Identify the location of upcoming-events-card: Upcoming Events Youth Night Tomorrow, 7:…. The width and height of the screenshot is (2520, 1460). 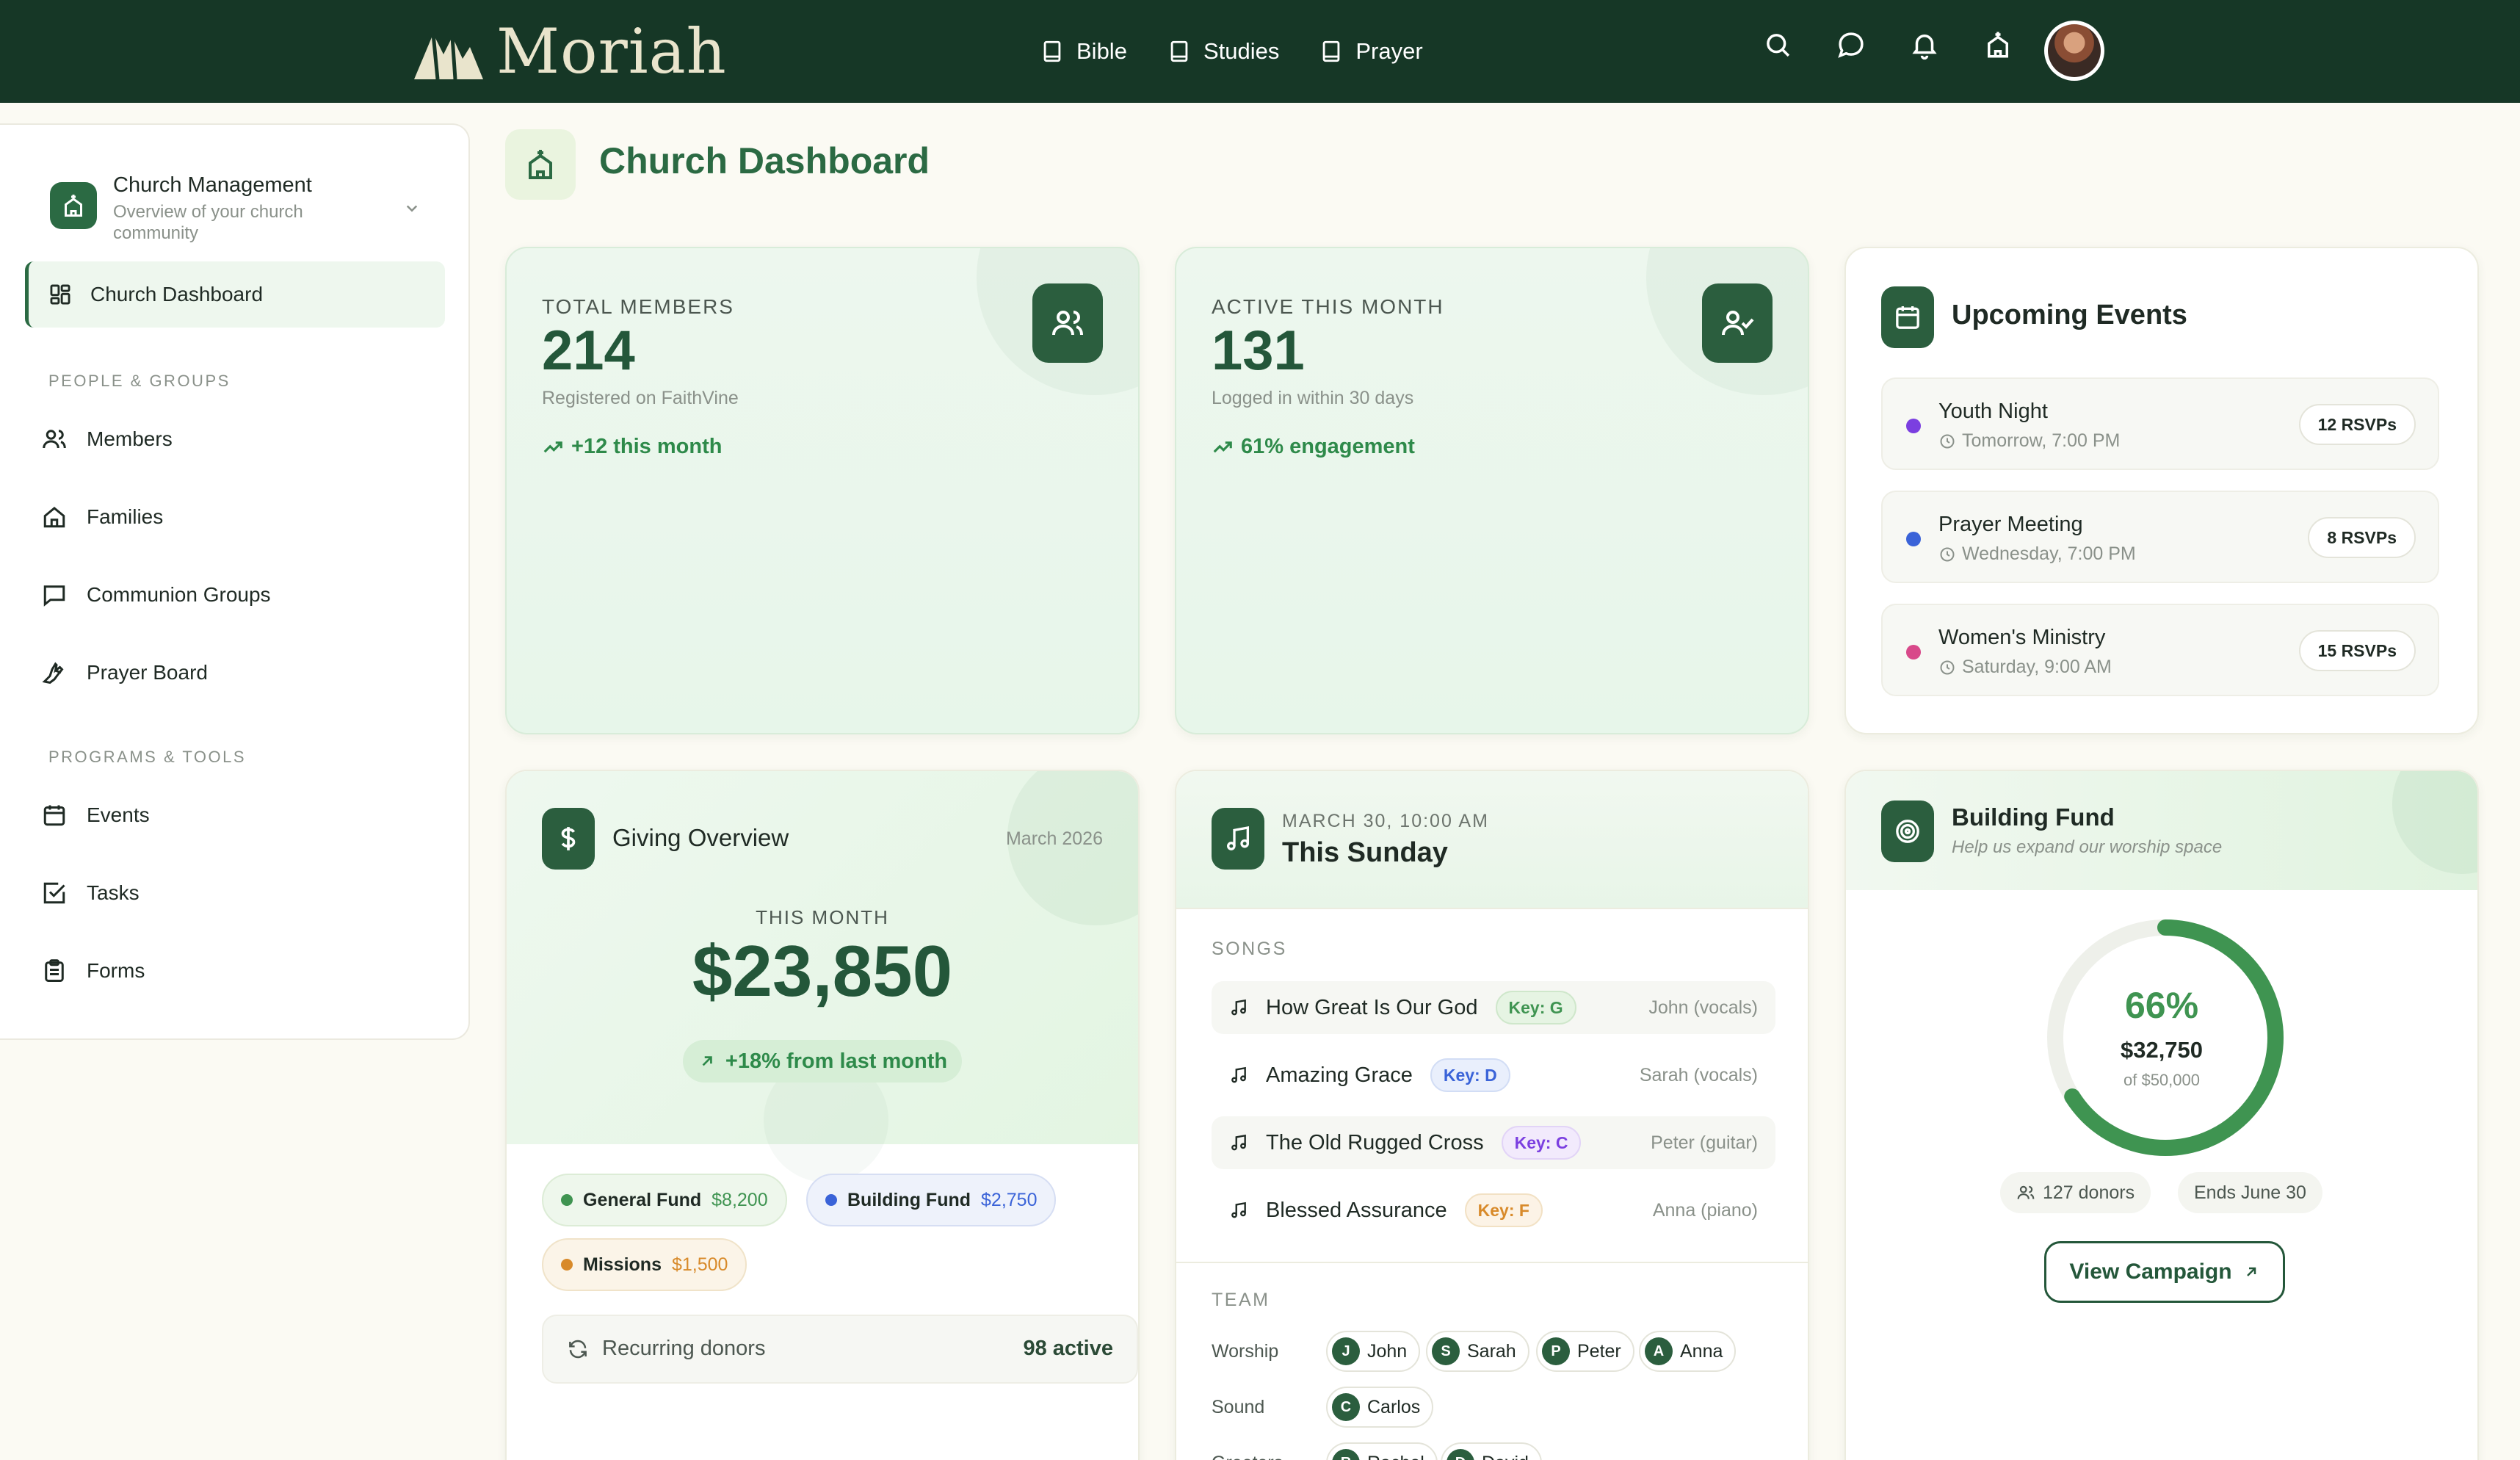
(2161, 491).